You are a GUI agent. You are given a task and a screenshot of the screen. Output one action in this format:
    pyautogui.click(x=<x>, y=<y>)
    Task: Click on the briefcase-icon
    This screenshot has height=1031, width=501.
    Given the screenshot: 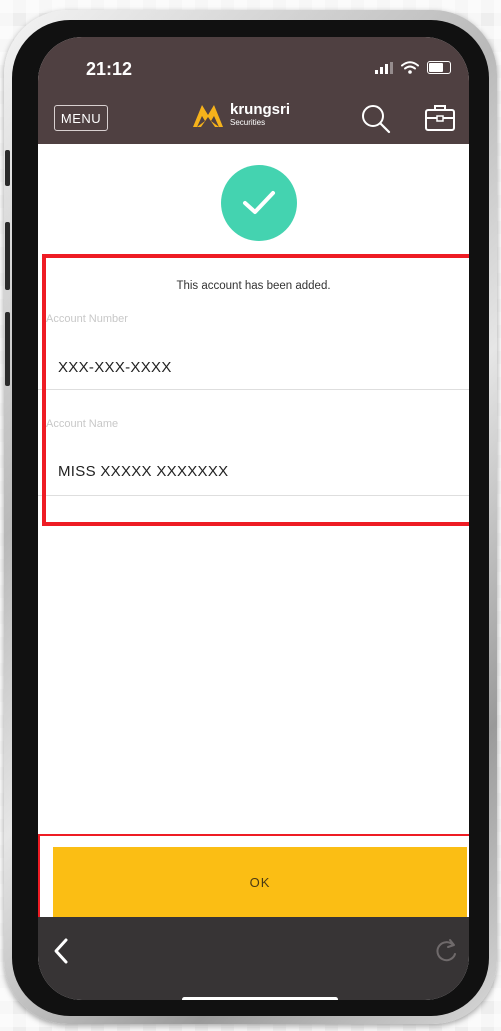 What is the action you would take?
    pyautogui.click(x=440, y=118)
    